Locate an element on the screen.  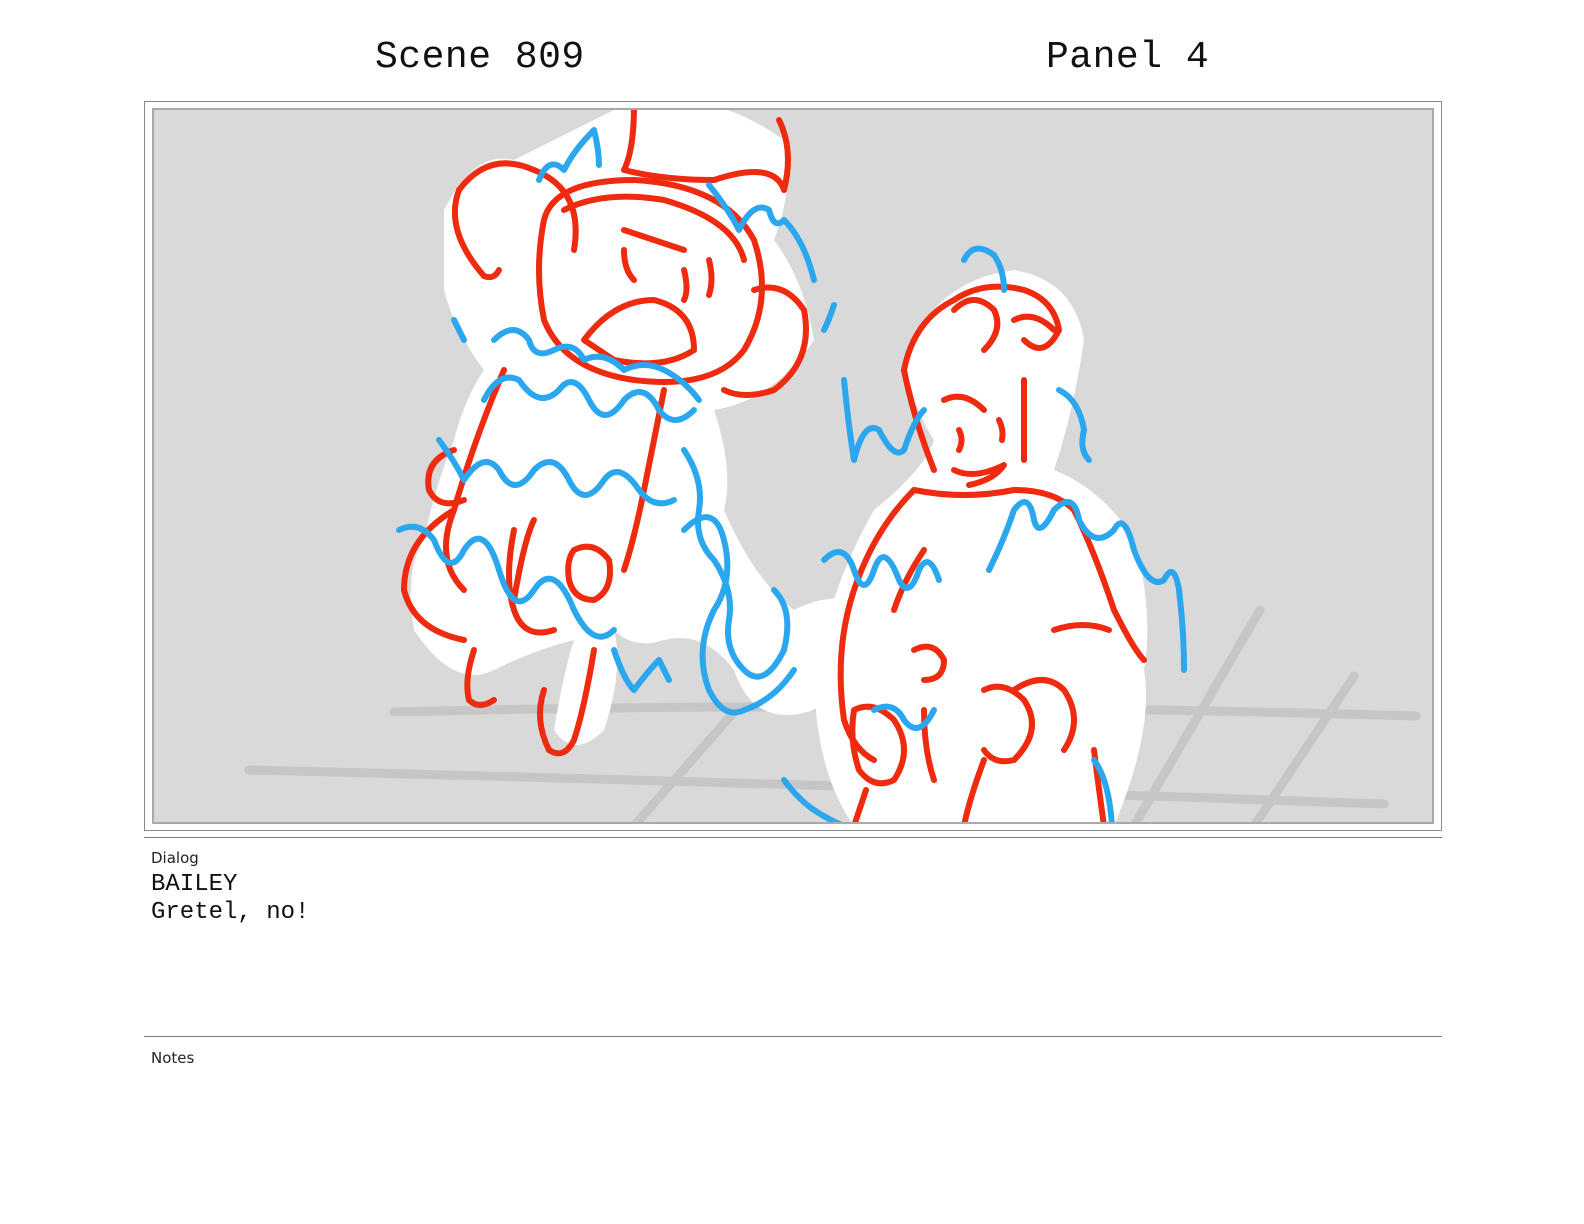
notes-label: Notes is located at coordinates (173, 1058).